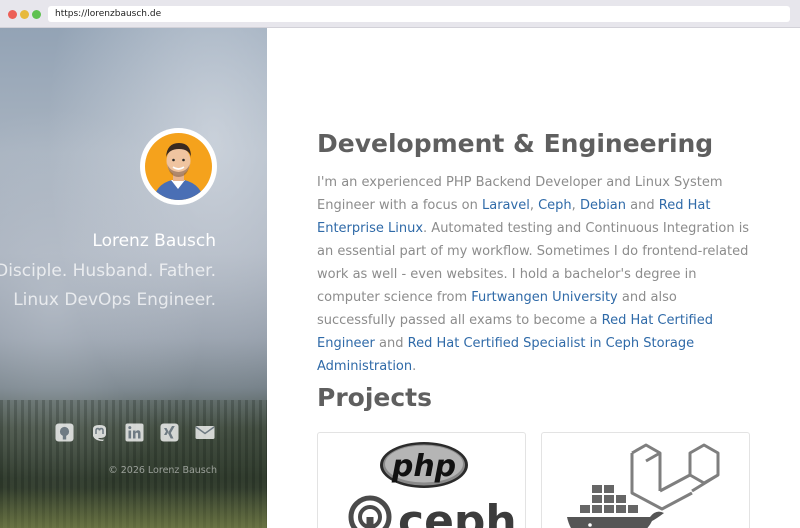 Image resolution: width=800 pixels, height=528 pixels. What do you see at coordinates (457, 512) in the screenshot?
I see `ceph-logo-text: ceph` at bounding box center [457, 512].